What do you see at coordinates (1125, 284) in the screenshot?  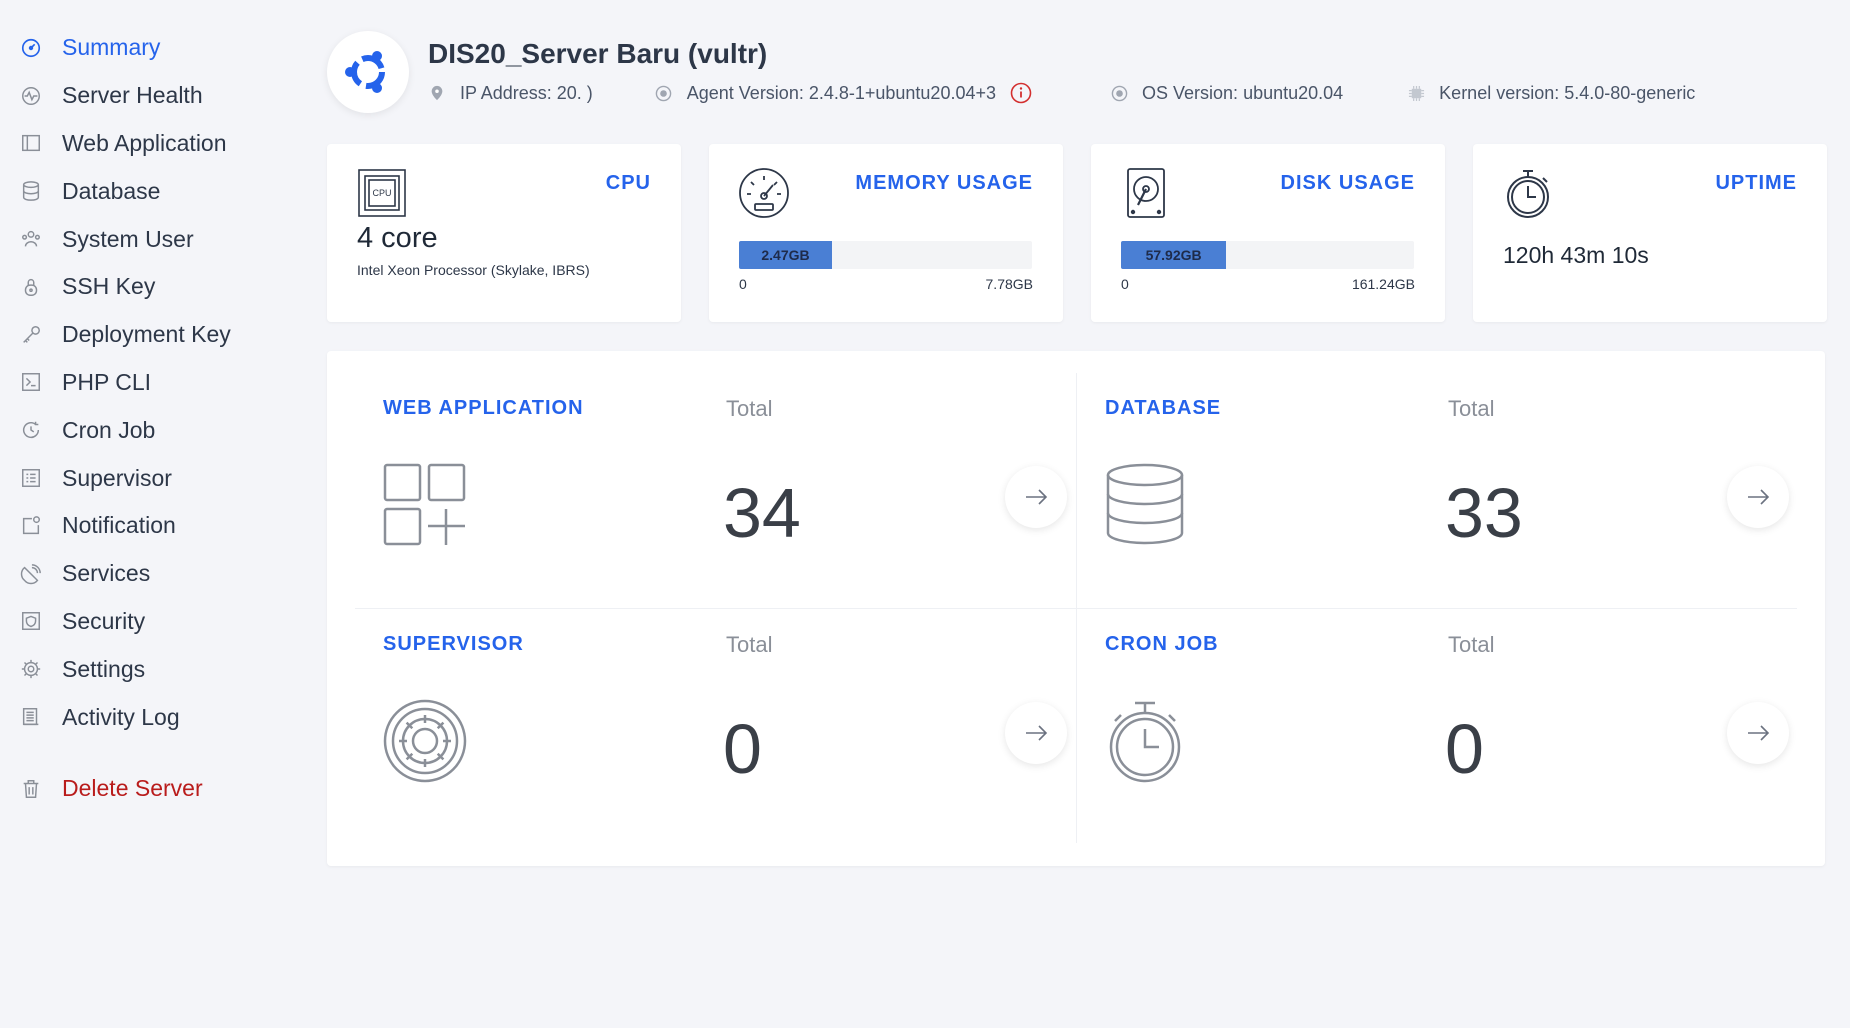 I see `disk-min: 0` at bounding box center [1125, 284].